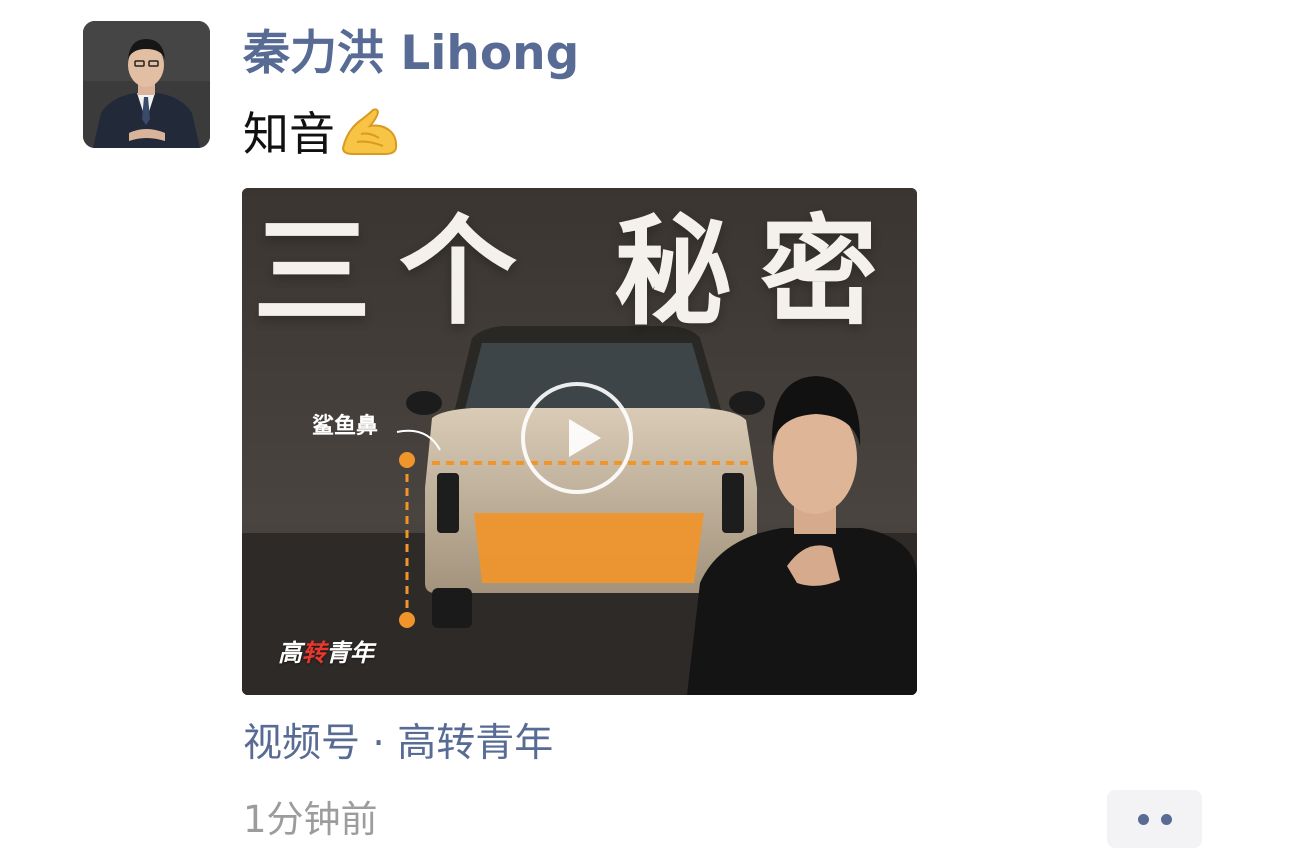  What do you see at coordinates (411, 54) in the screenshot?
I see `author-name: 秦力洪 Lihong` at bounding box center [411, 54].